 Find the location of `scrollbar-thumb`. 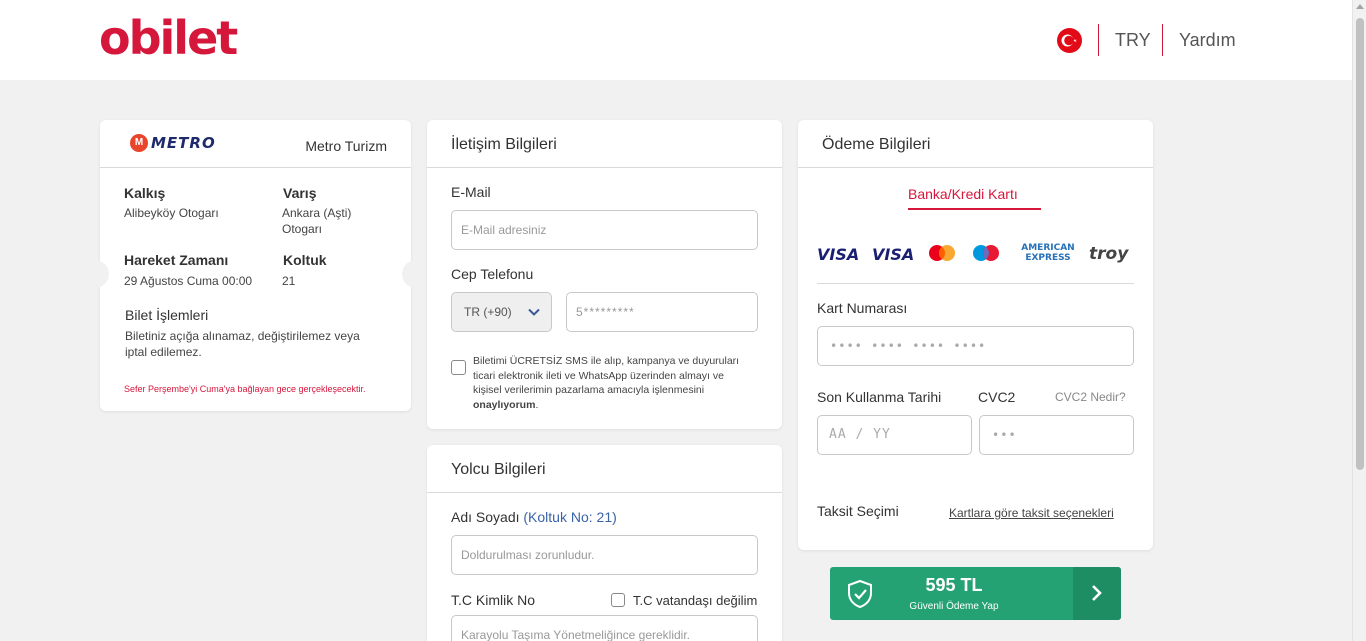

scrollbar-thumb is located at coordinates (1360, 244).